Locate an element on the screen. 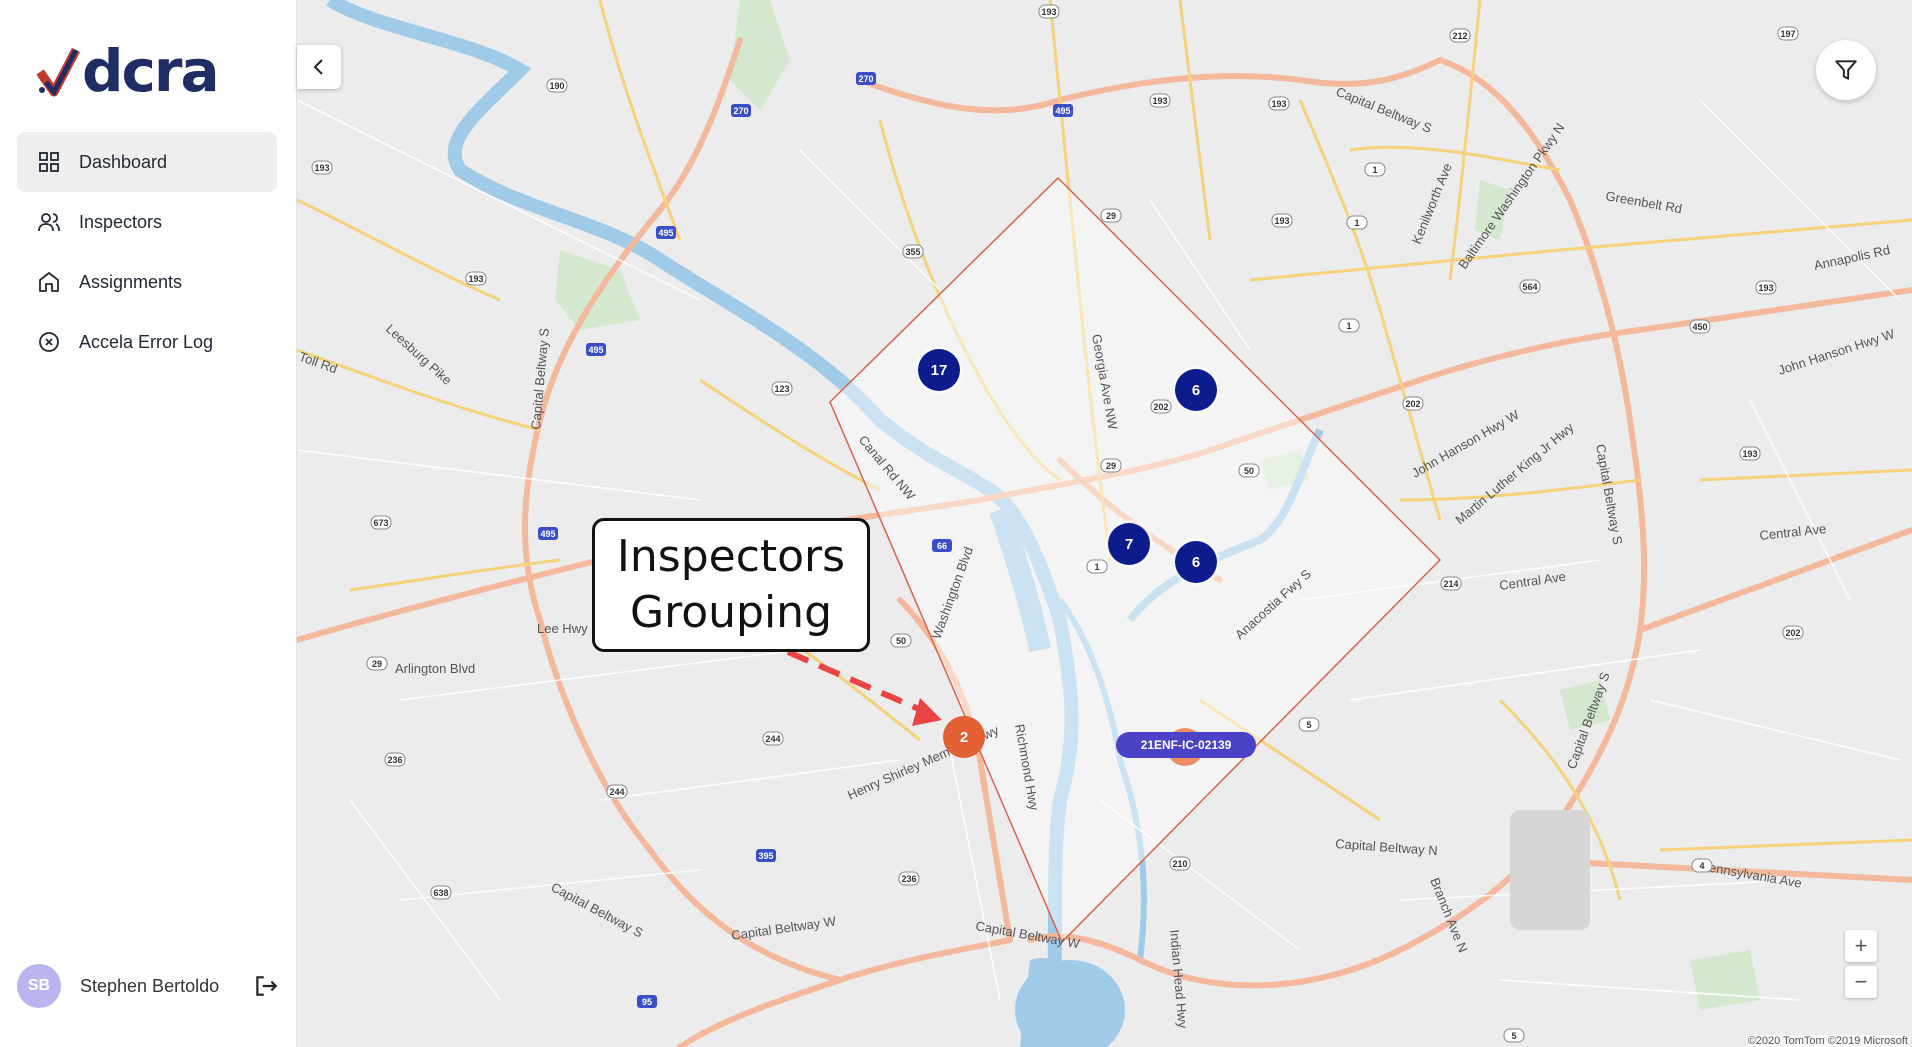  dcra-logo: dcra is located at coordinates (128, 71).